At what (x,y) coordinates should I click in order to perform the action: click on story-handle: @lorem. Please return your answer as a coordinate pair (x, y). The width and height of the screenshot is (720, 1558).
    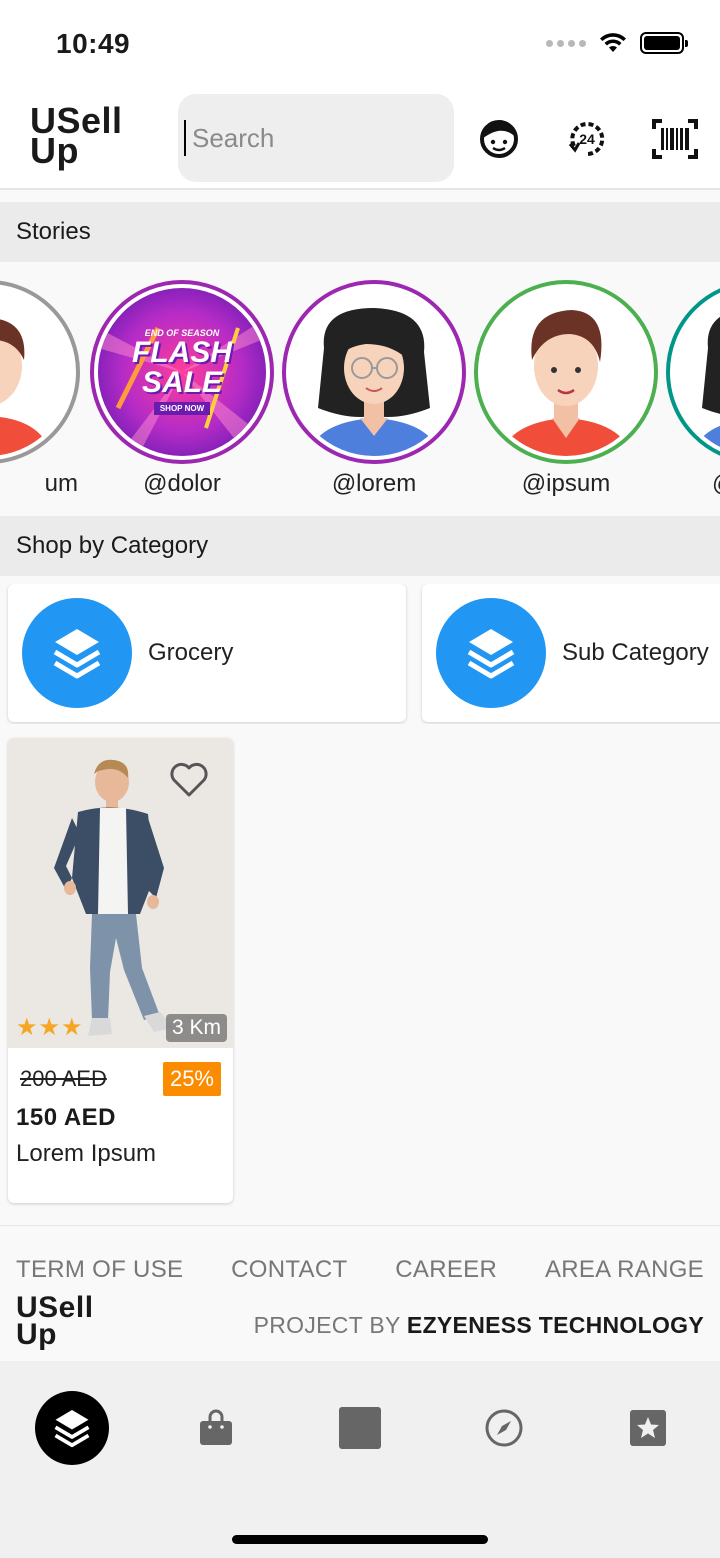
    Looking at the image, I should click on (374, 483).